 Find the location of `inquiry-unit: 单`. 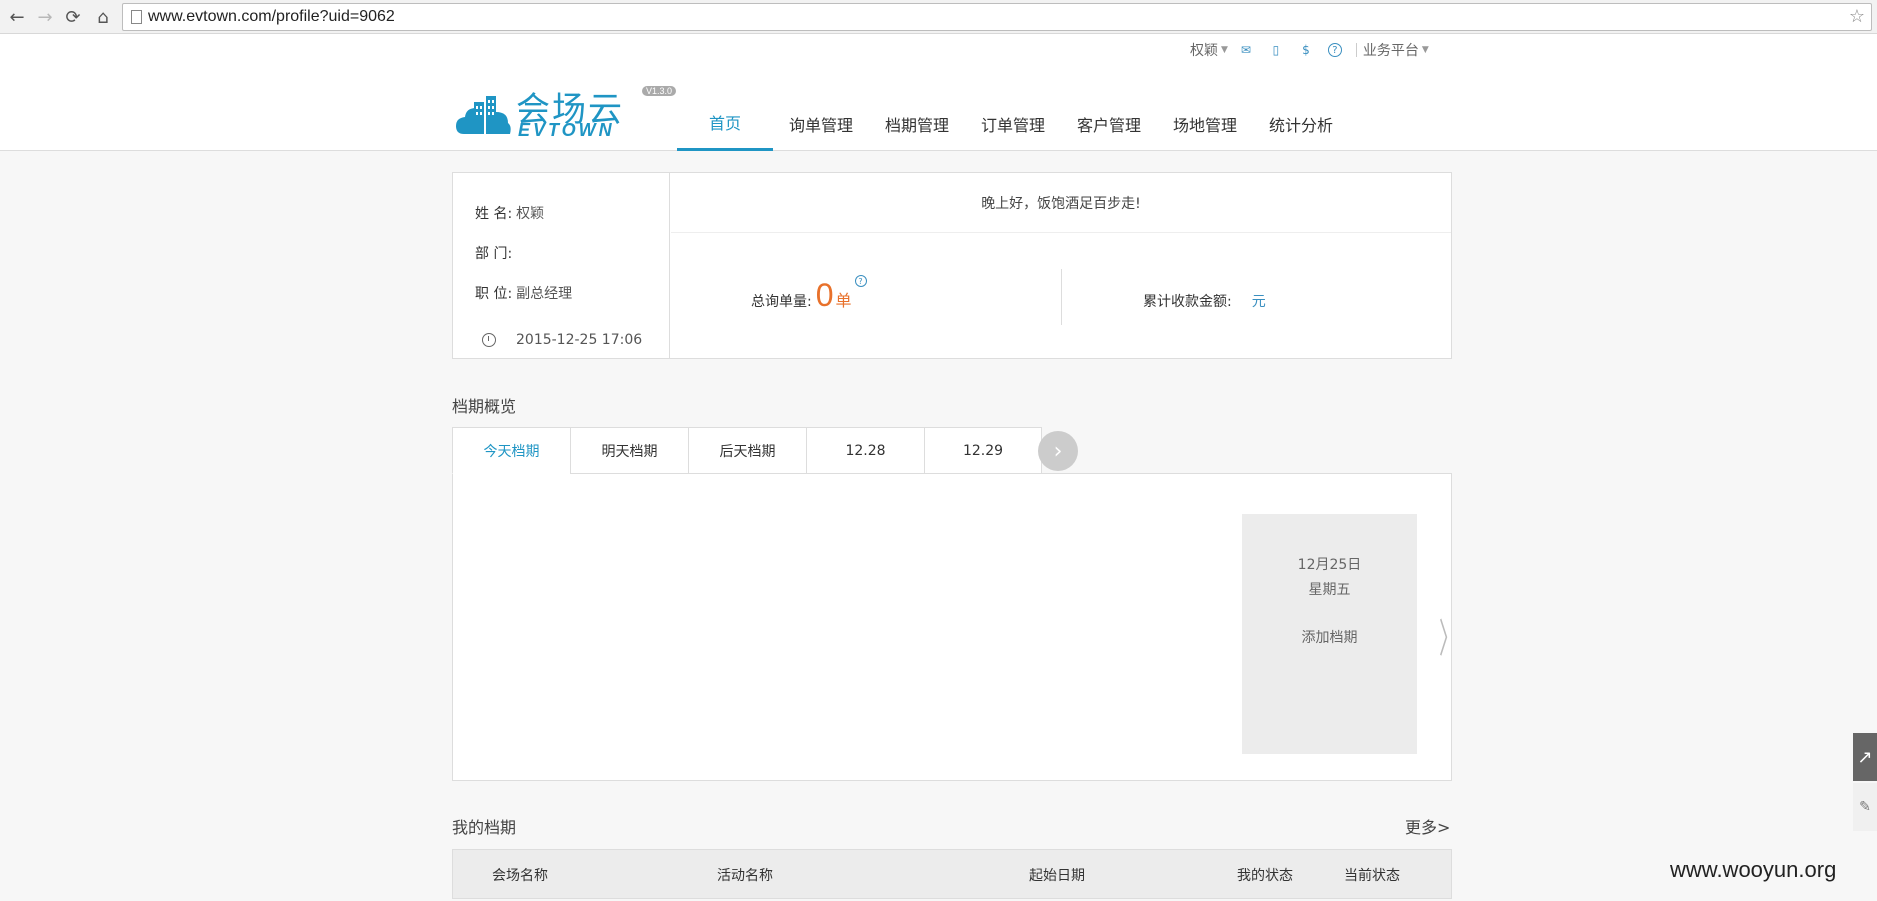

inquiry-unit: 单 is located at coordinates (843, 300).